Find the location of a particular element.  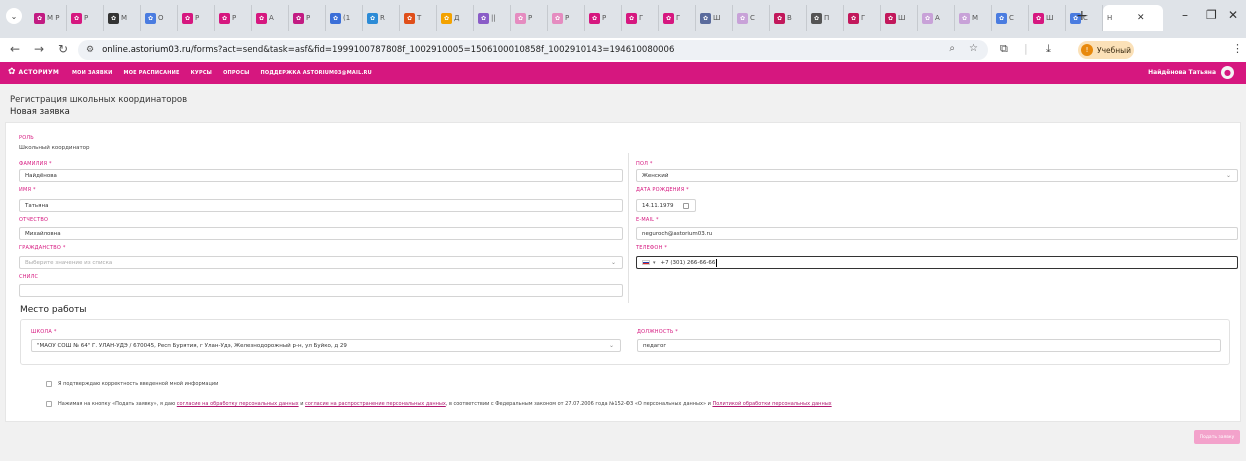

position-label: ДОЛЖНОСТЬ * is located at coordinates (657, 332).